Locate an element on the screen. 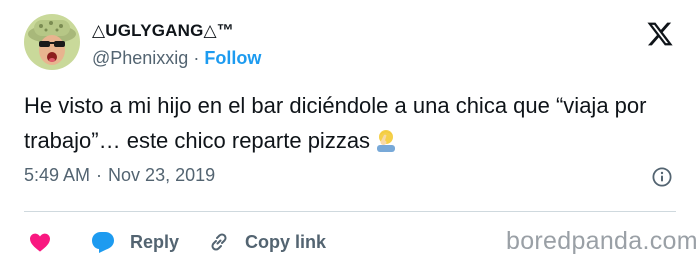  display-name: △UGLYGANG△™ is located at coordinates (163, 31).